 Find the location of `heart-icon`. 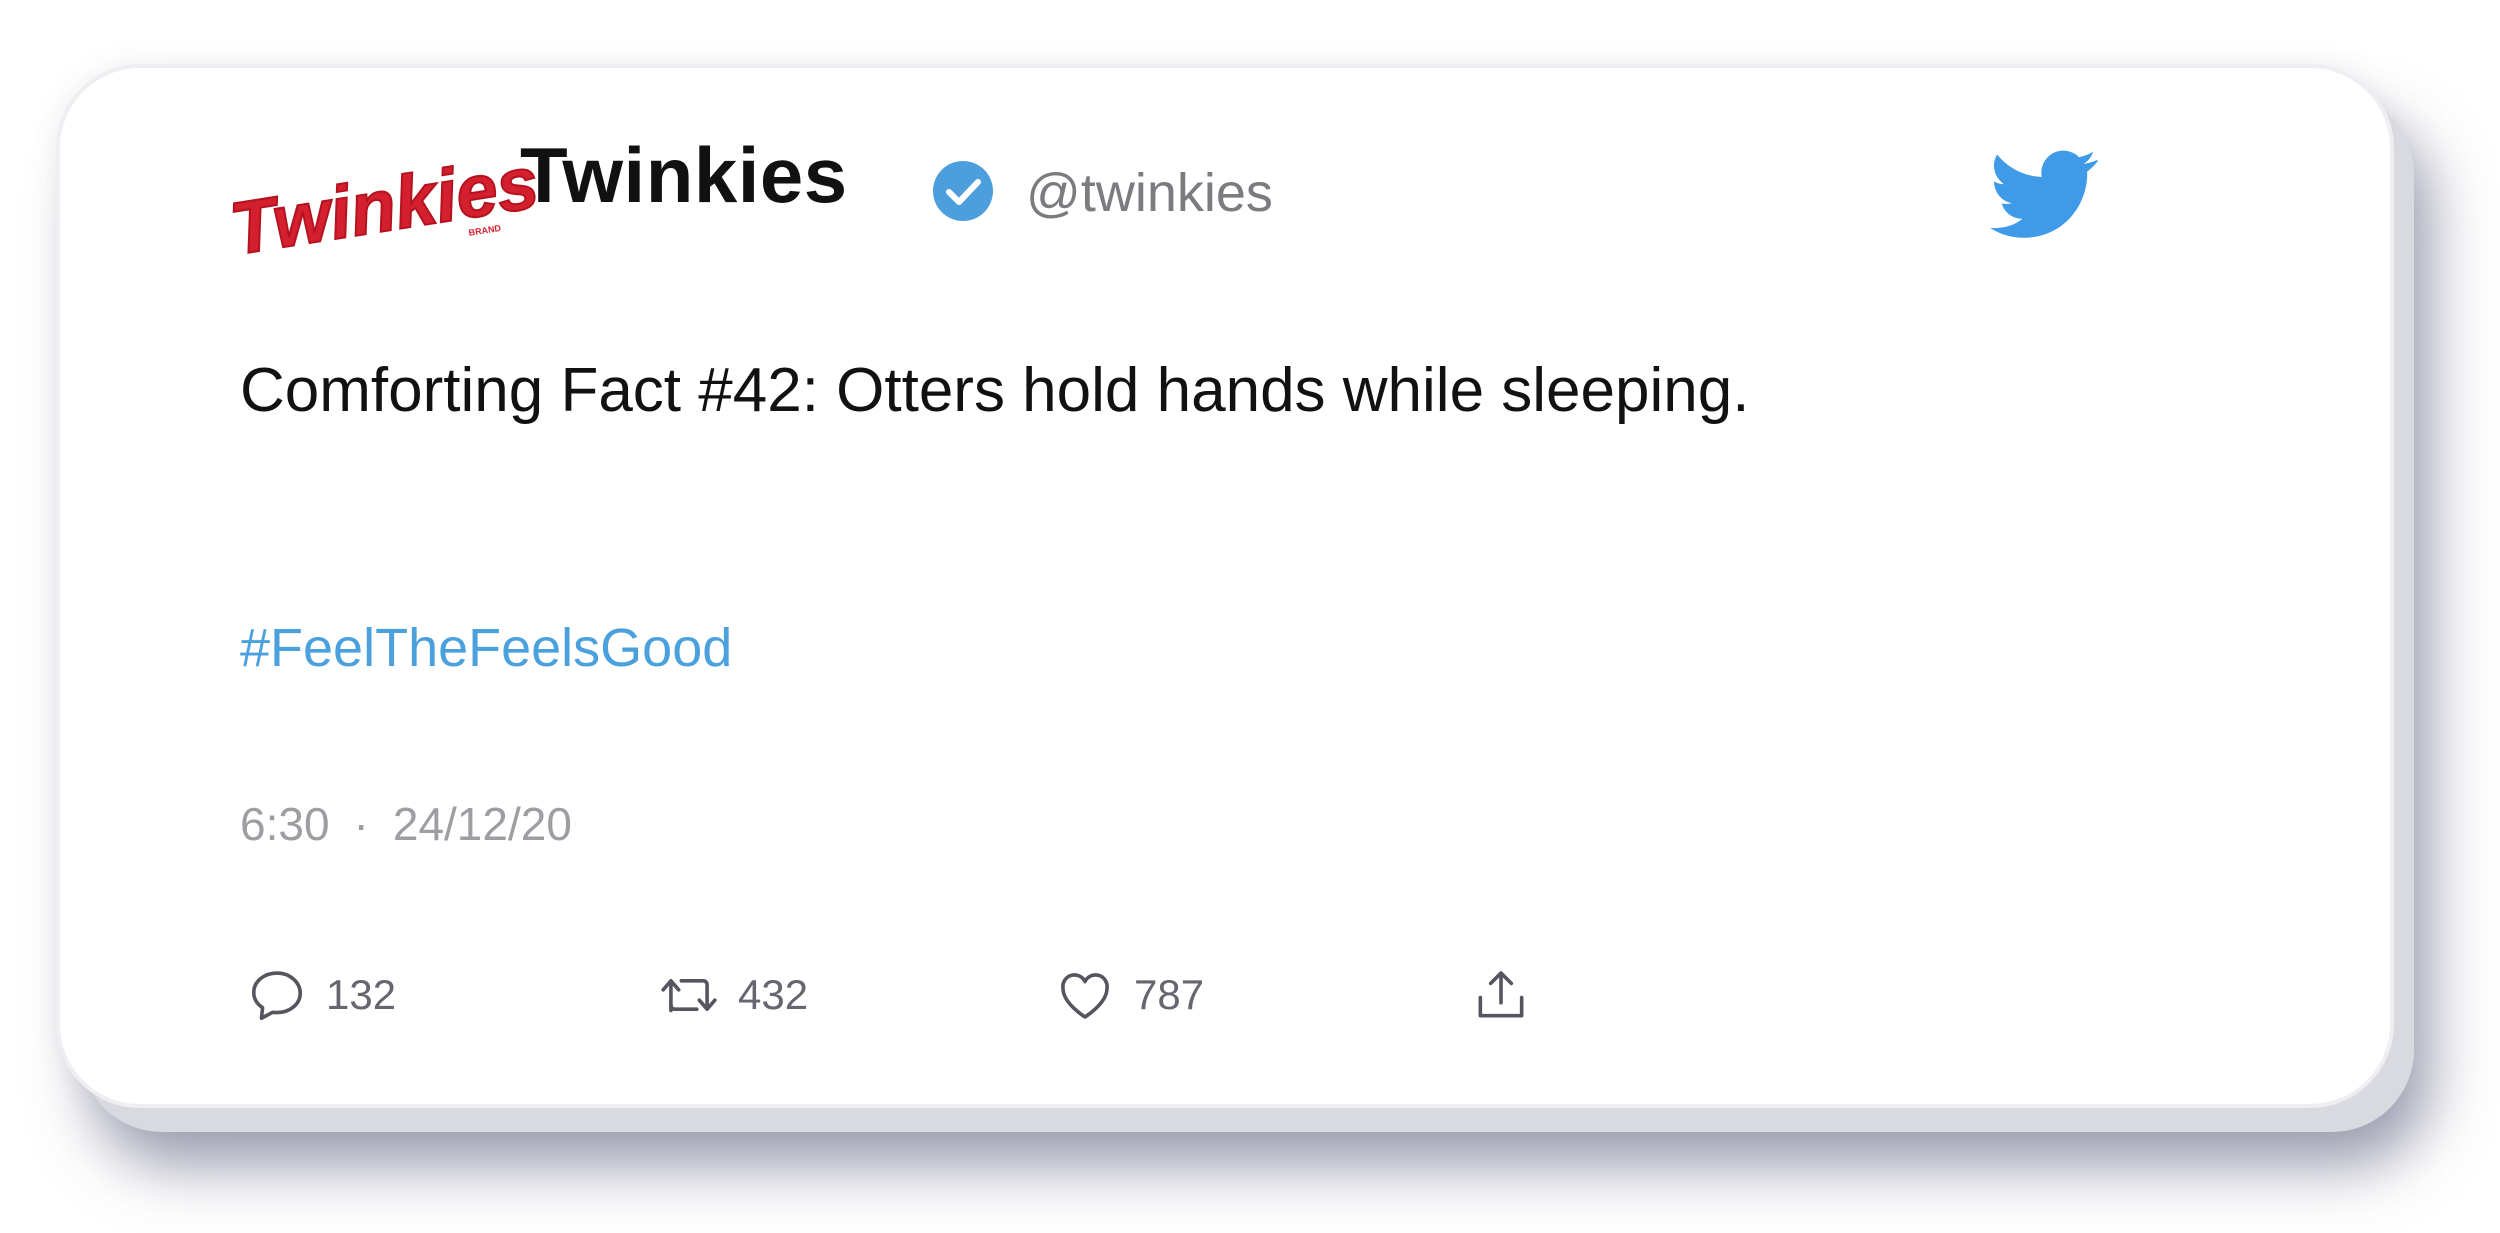

heart-icon is located at coordinates (1085, 996).